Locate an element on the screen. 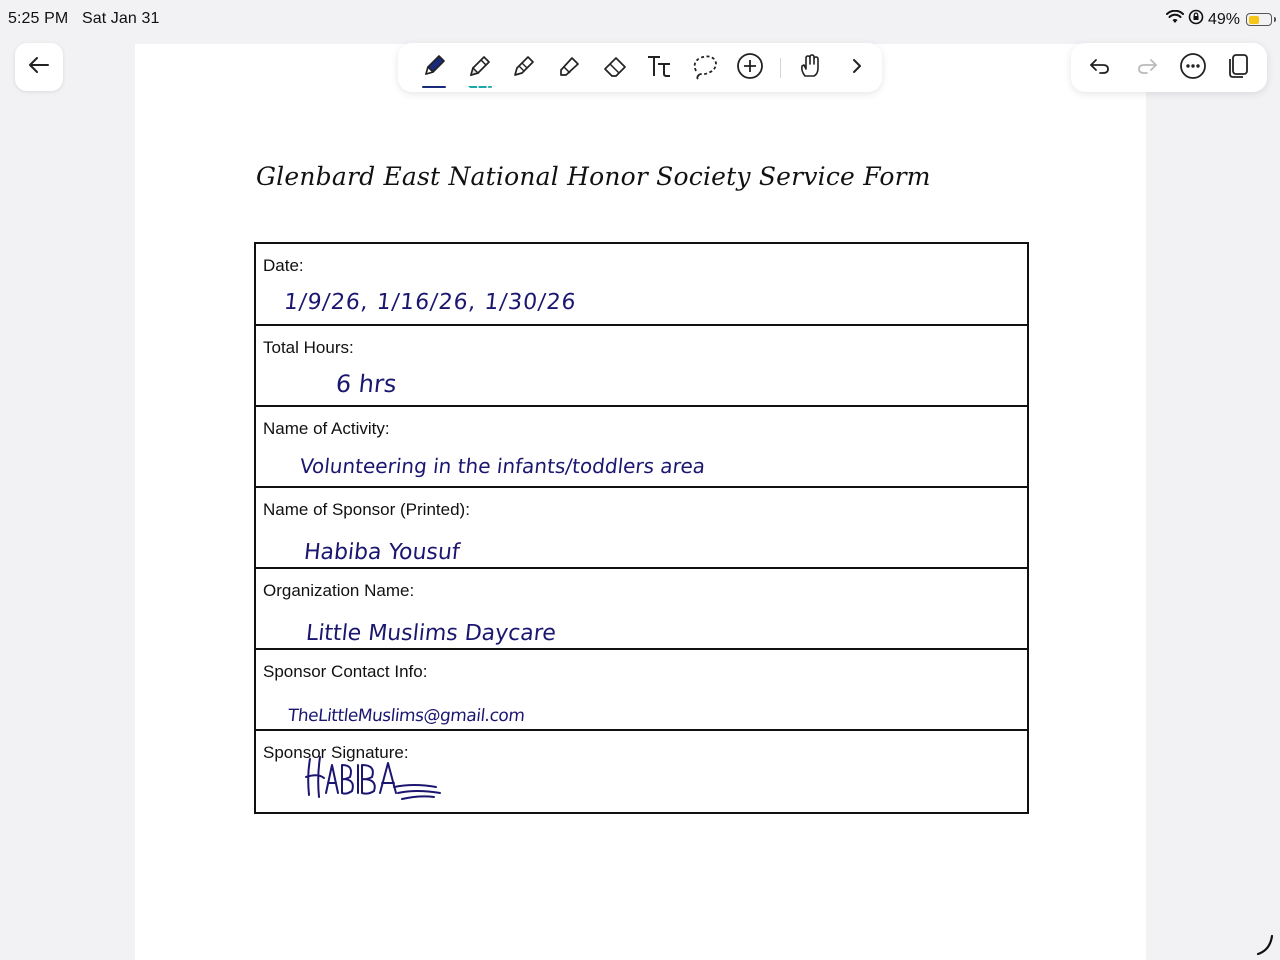 Image resolution: width=1280 pixels, height=960 pixels. total-hours-label: Total Hours: is located at coordinates (308, 347).